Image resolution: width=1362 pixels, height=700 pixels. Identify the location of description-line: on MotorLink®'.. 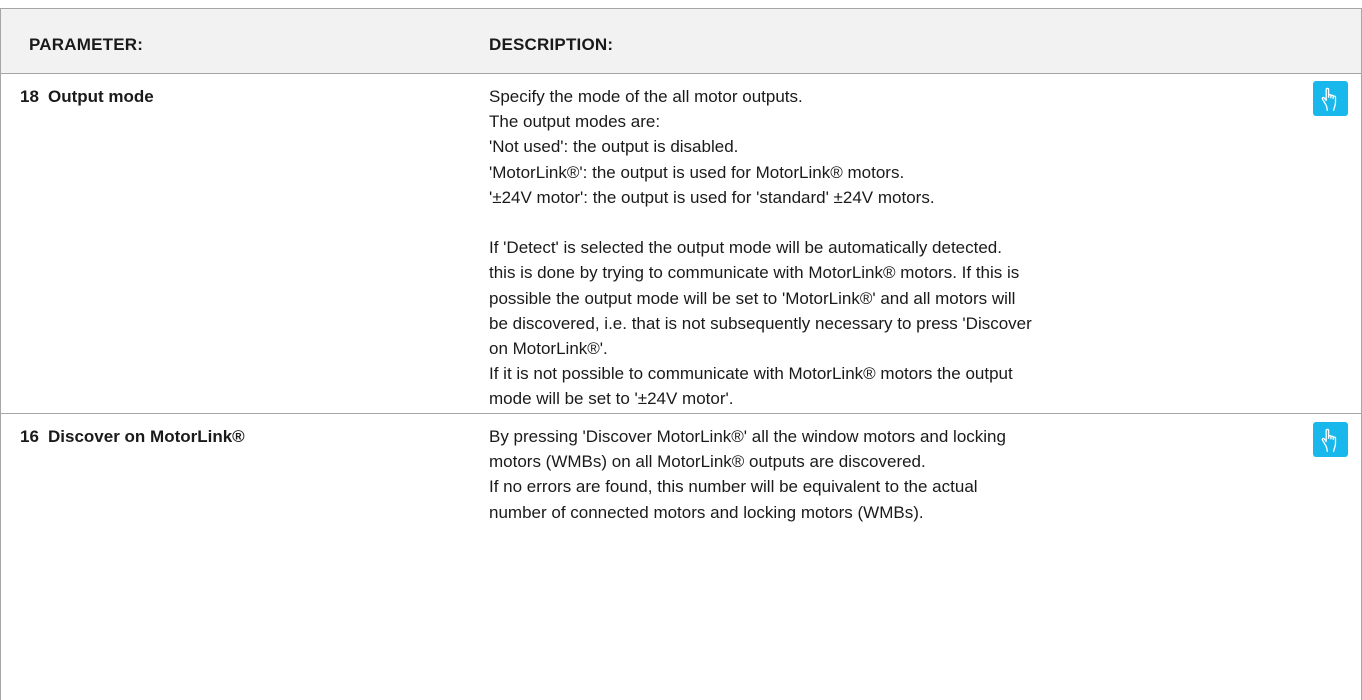
(548, 349).